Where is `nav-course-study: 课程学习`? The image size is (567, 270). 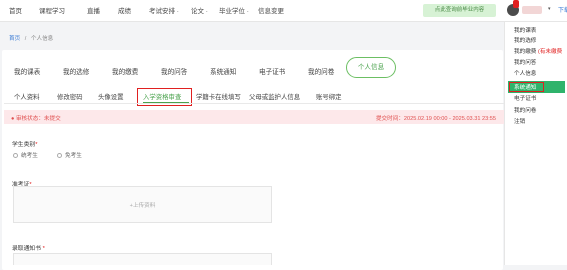
nav-course-study: 课程学习 is located at coordinates (52, 10).